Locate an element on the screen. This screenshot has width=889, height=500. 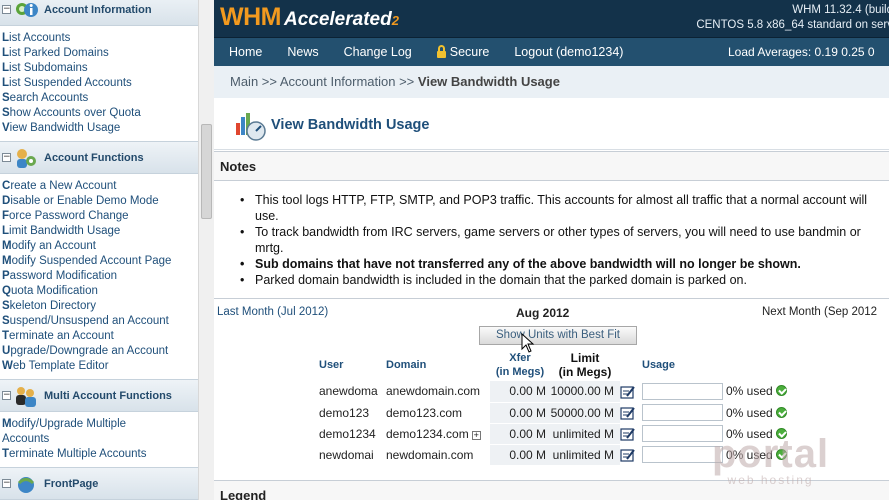
sidebar-item-label: how Accounts over Quota is located at coordinates (75, 113).